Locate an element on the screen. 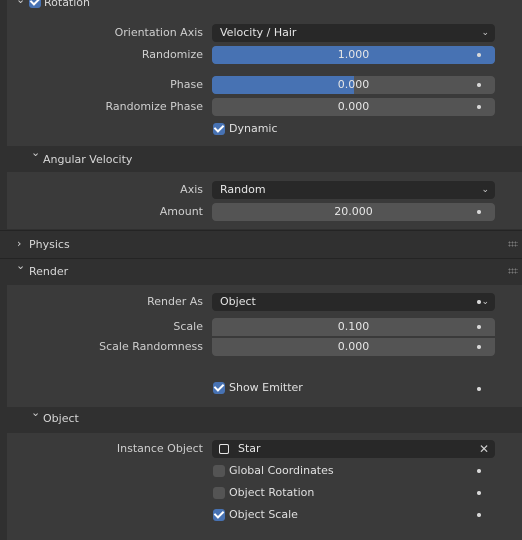 Image resolution: width=522 pixels, height=540 pixels. orientation-axis-dropdown: Velocity / Hair ⌄ is located at coordinates (353, 33).